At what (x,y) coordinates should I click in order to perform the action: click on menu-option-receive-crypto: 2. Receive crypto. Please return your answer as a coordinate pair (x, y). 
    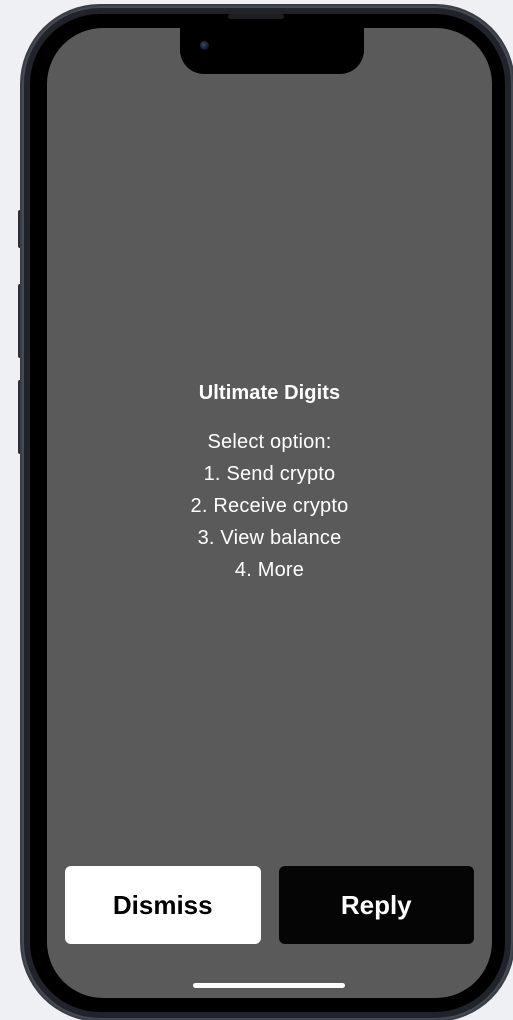
    Looking at the image, I should click on (269, 506).